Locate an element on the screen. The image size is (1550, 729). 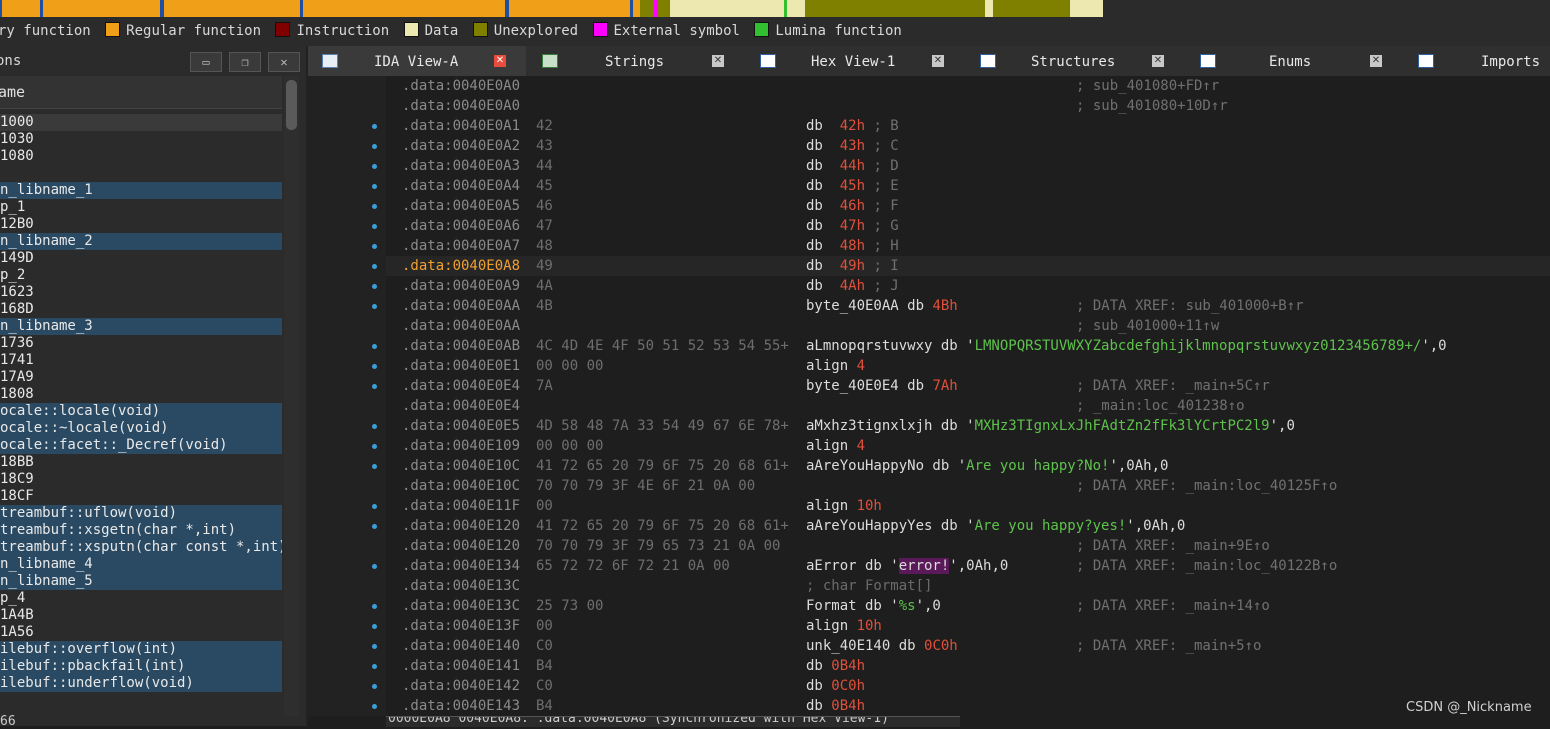
listing-line: .data:0040E0A9 4A db 4Ah ; J is located at coordinates (968, 286).